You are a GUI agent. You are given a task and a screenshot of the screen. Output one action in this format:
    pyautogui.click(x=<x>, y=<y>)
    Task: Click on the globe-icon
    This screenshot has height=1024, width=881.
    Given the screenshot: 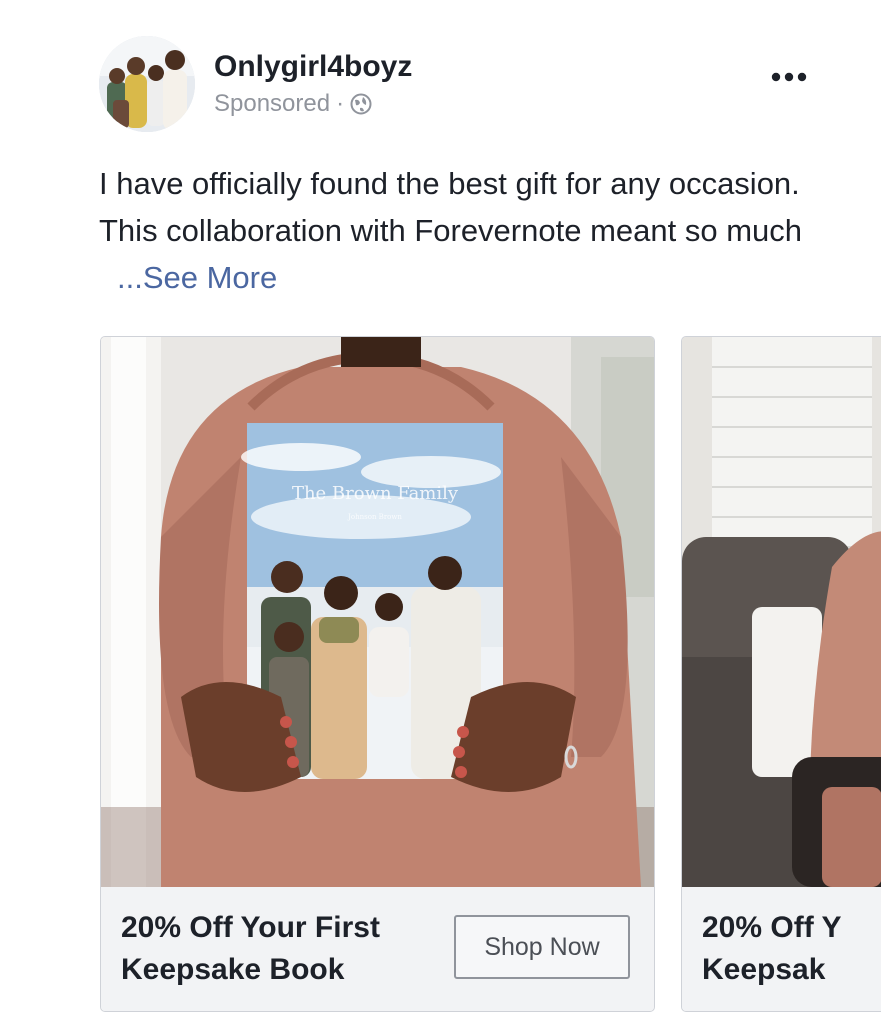 What is the action you would take?
    pyautogui.click(x=361, y=104)
    